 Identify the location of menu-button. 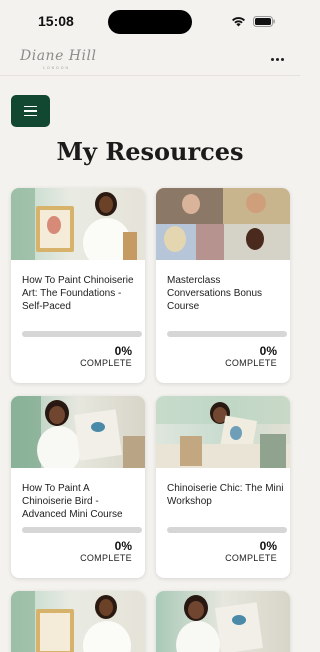
(30, 111).